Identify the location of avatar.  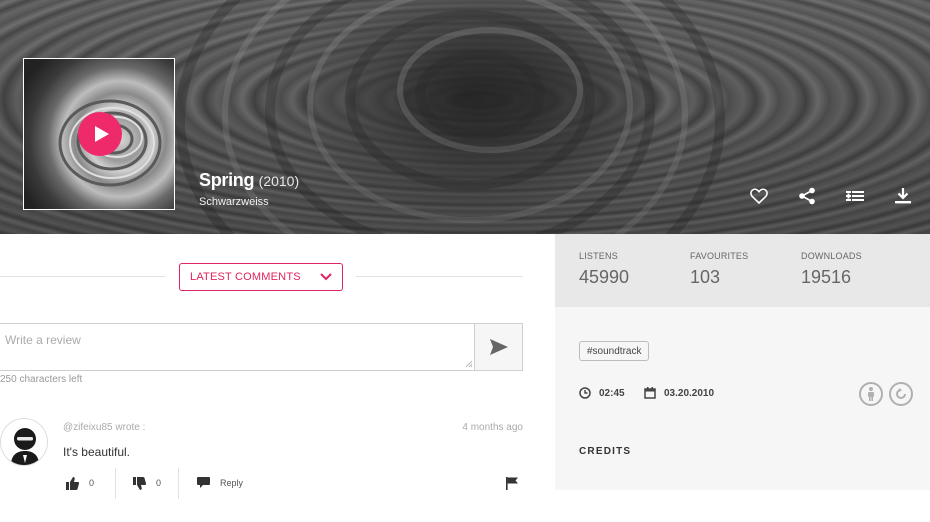
(24, 442).